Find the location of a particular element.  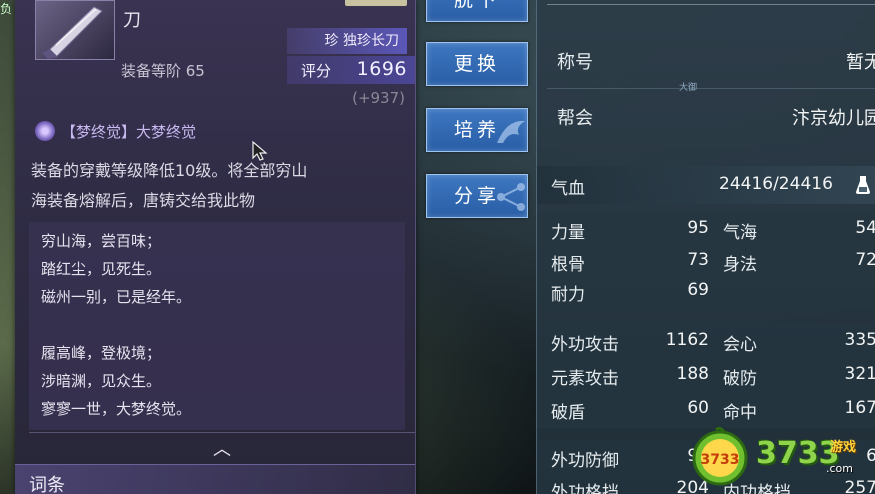

attribute-group-base: 力量 95 气海 54 根骨 73 身法 72 耐力 69 is located at coordinates (706, 260).